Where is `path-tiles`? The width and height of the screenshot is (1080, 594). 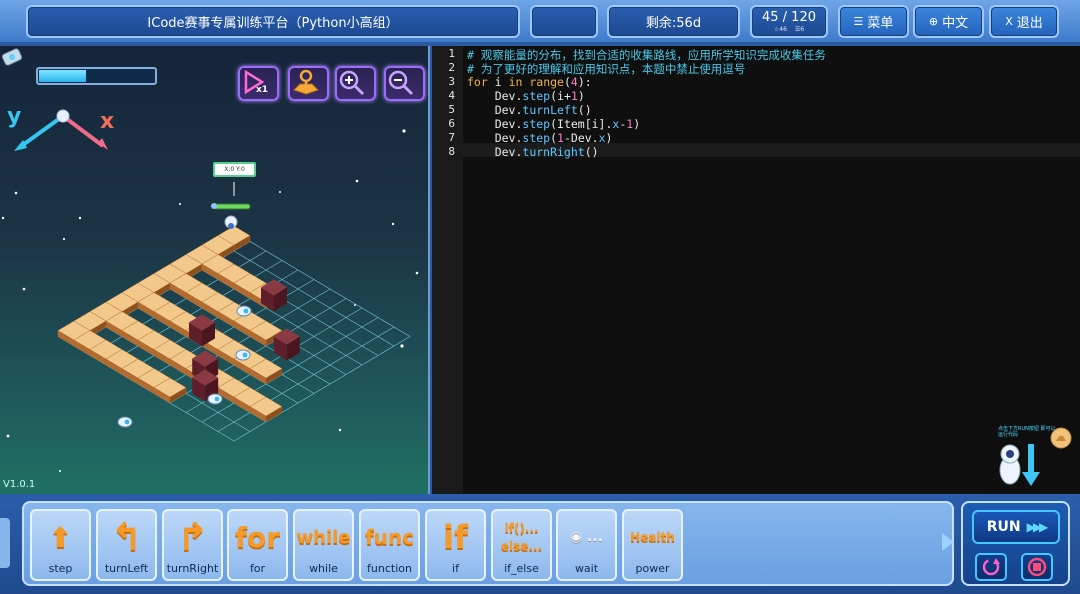
path-tiles is located at coordinates (178, 326).